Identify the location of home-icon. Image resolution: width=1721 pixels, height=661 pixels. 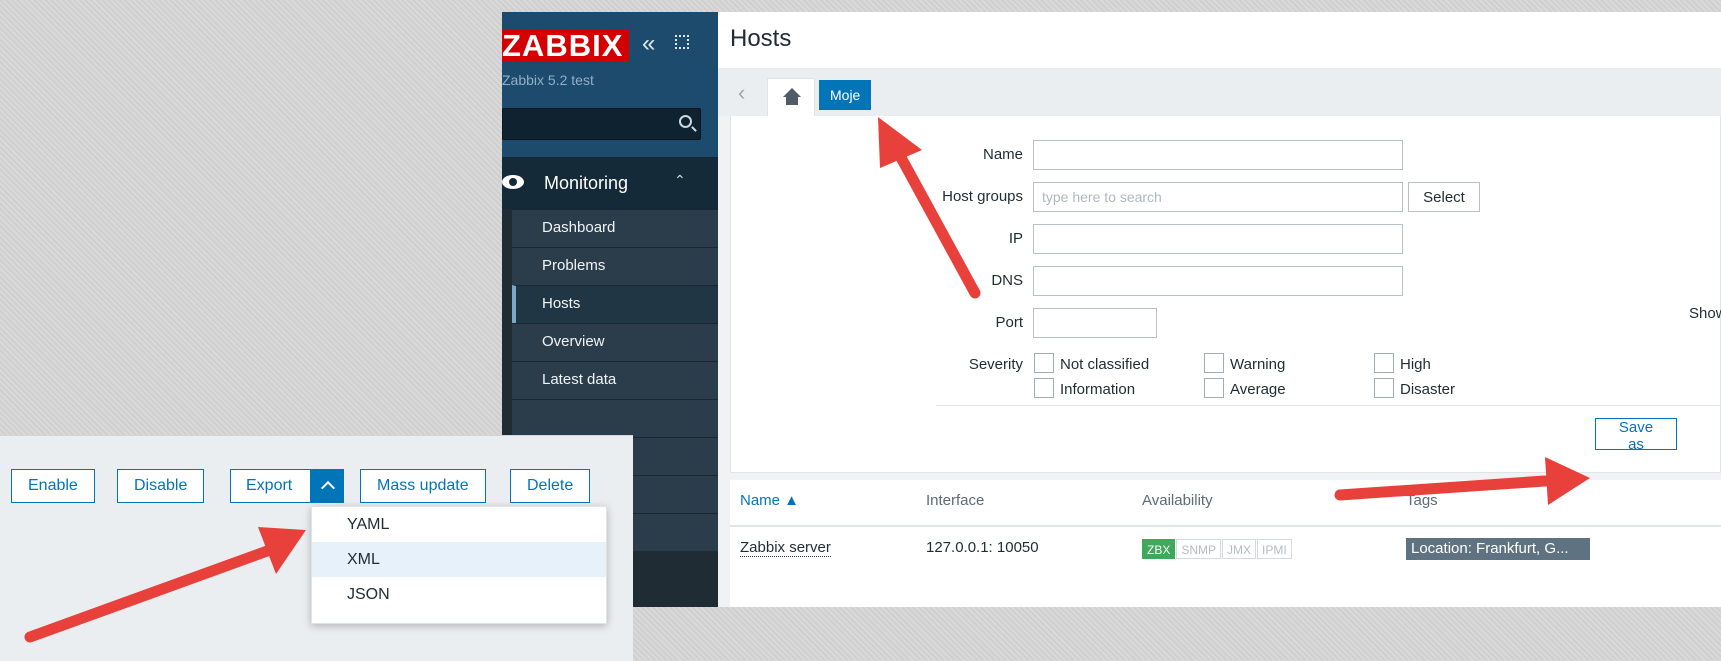
(792, 96).